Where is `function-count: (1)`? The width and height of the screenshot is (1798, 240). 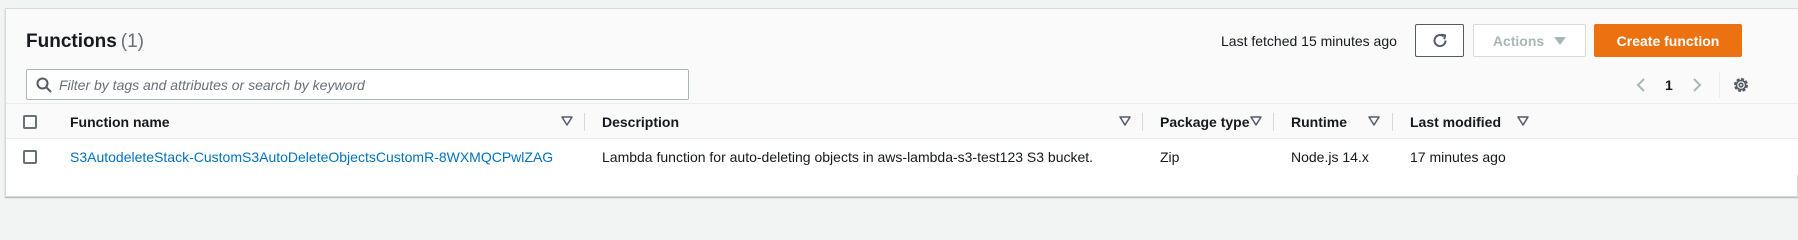
function-count: (1) is located at coordinates (132, 41).